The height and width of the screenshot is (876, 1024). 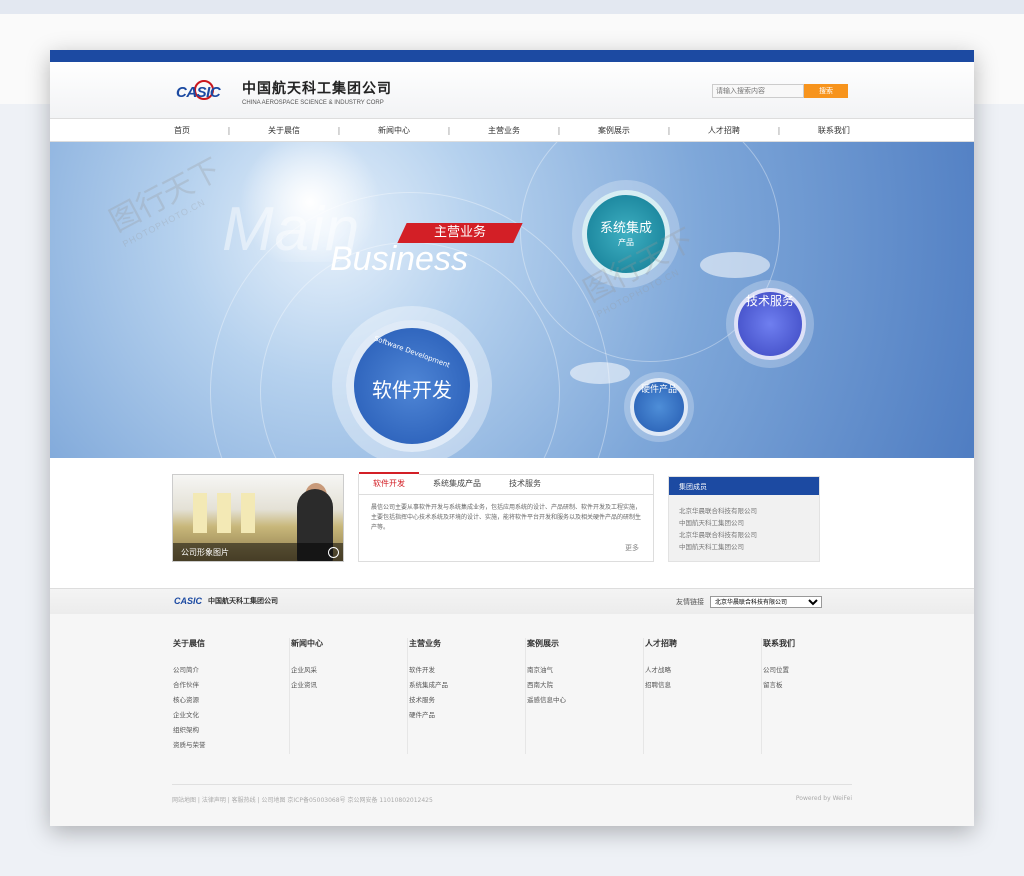 I want to click on background-band, so click(x=512, y=7).